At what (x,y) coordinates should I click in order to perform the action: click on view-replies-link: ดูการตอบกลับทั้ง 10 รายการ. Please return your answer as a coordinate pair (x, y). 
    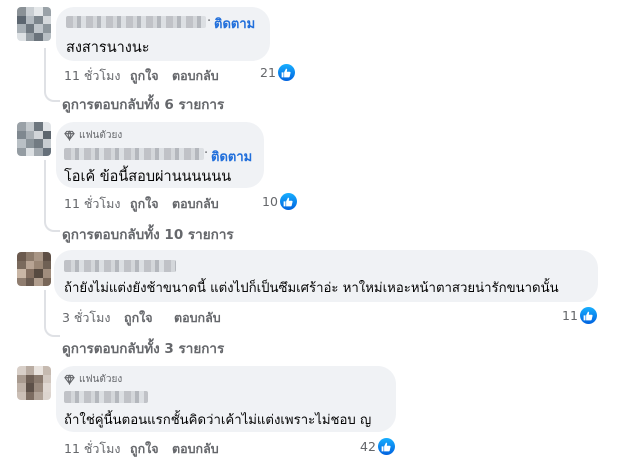
    Looking at the image, I should click on (148, 234).